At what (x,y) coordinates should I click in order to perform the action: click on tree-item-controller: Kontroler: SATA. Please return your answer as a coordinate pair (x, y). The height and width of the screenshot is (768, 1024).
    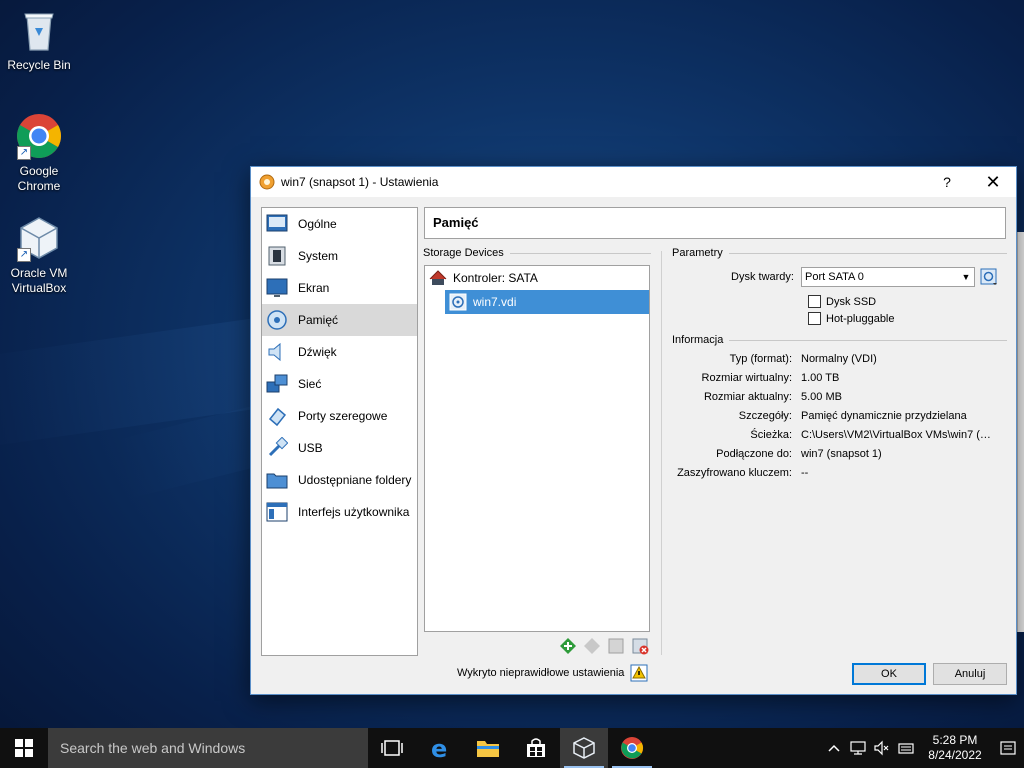
    Looking at the image, I should click on (537, 278).